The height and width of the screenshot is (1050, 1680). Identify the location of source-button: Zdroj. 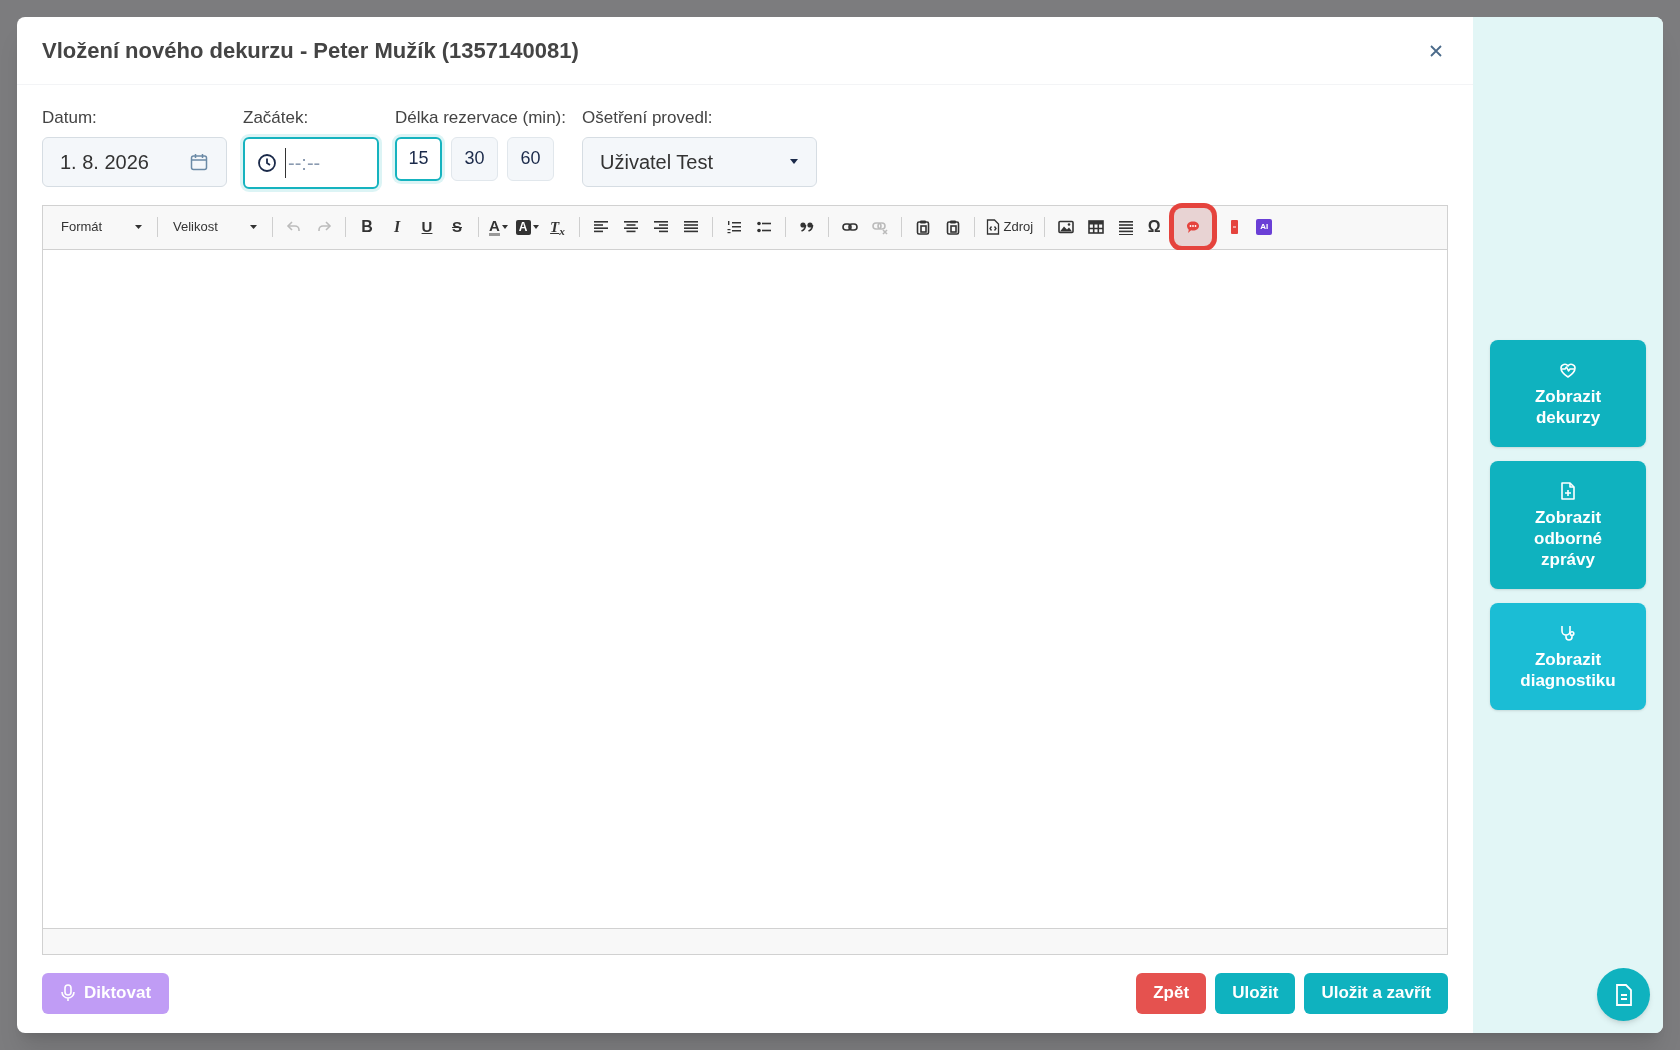
(1009, 227).